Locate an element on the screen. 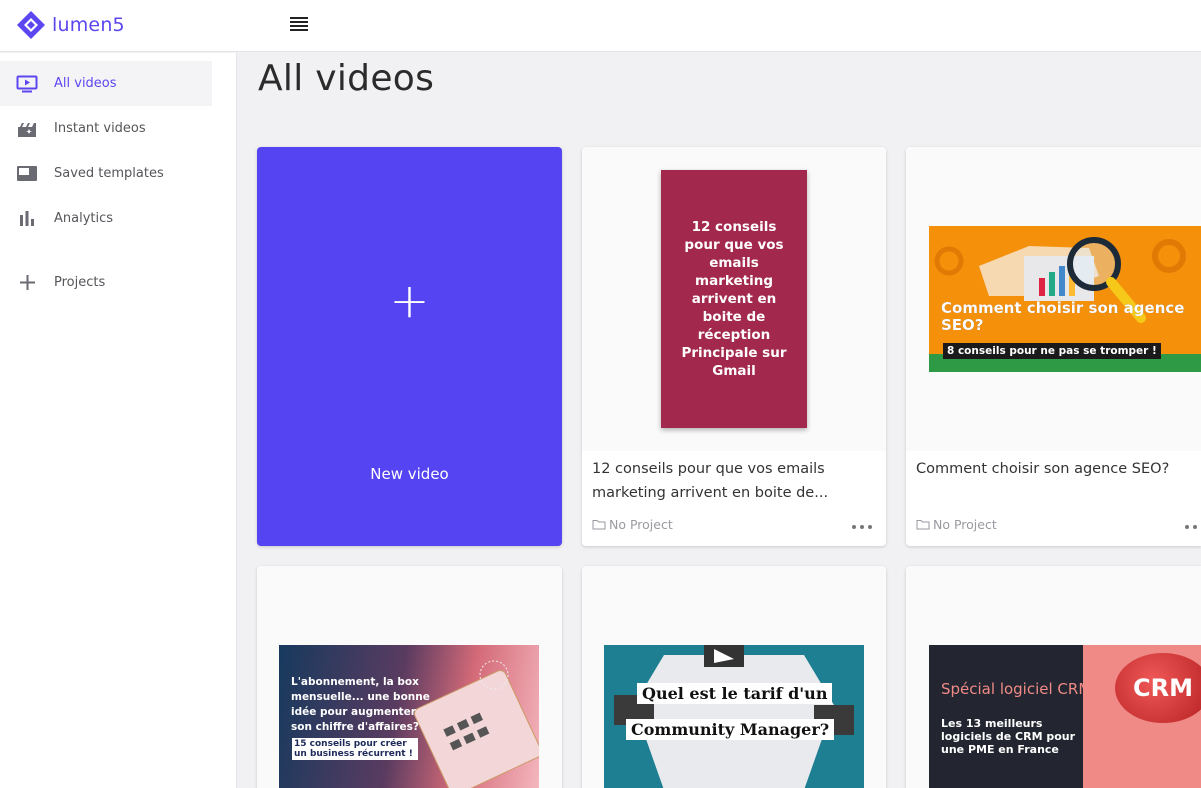 This screenshot has width=1201, height=788. top-bar: lumen5 is located at coordinates (600, 26).